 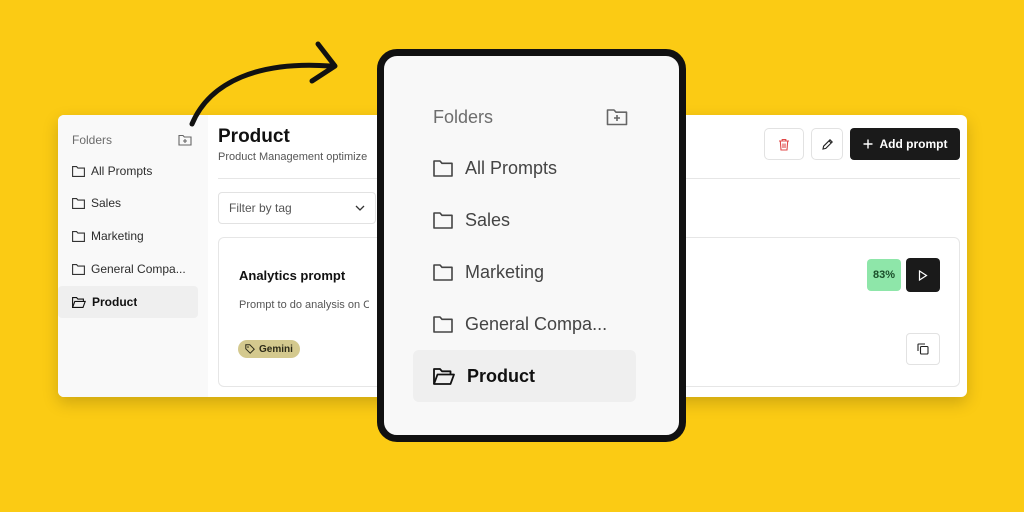 I want to click on run-button, so click(x=923, y=275).